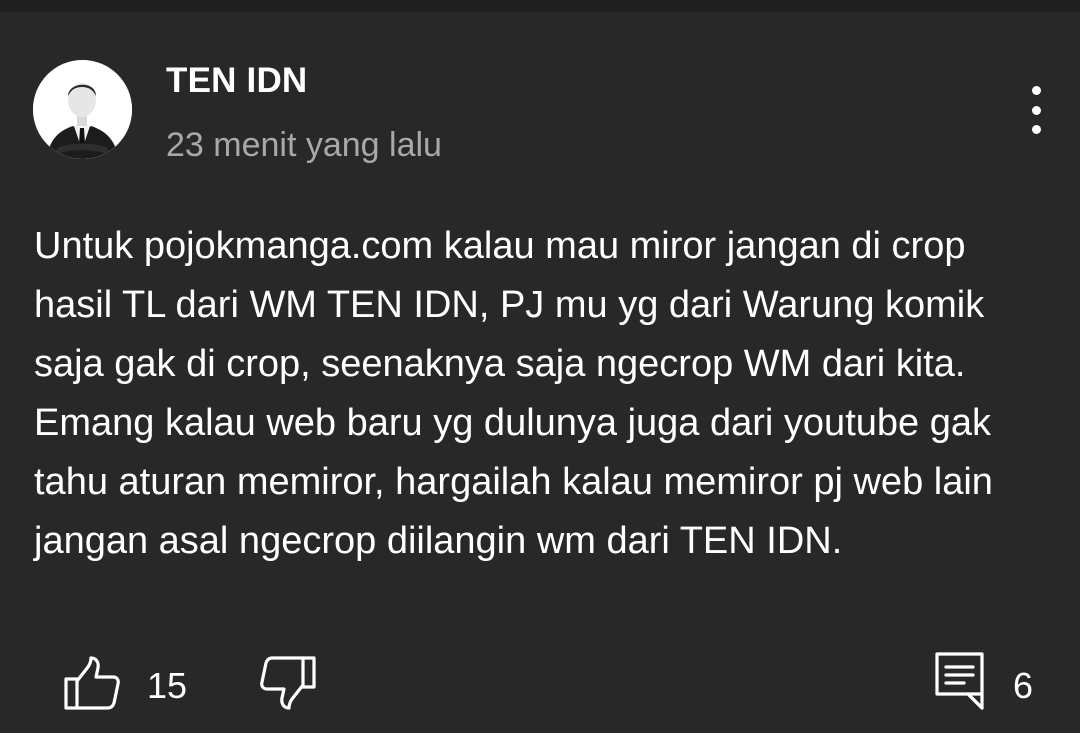 This screenshot has height=733, width=1080. I want to click on thumbs-down-icon, so click(288, 683).